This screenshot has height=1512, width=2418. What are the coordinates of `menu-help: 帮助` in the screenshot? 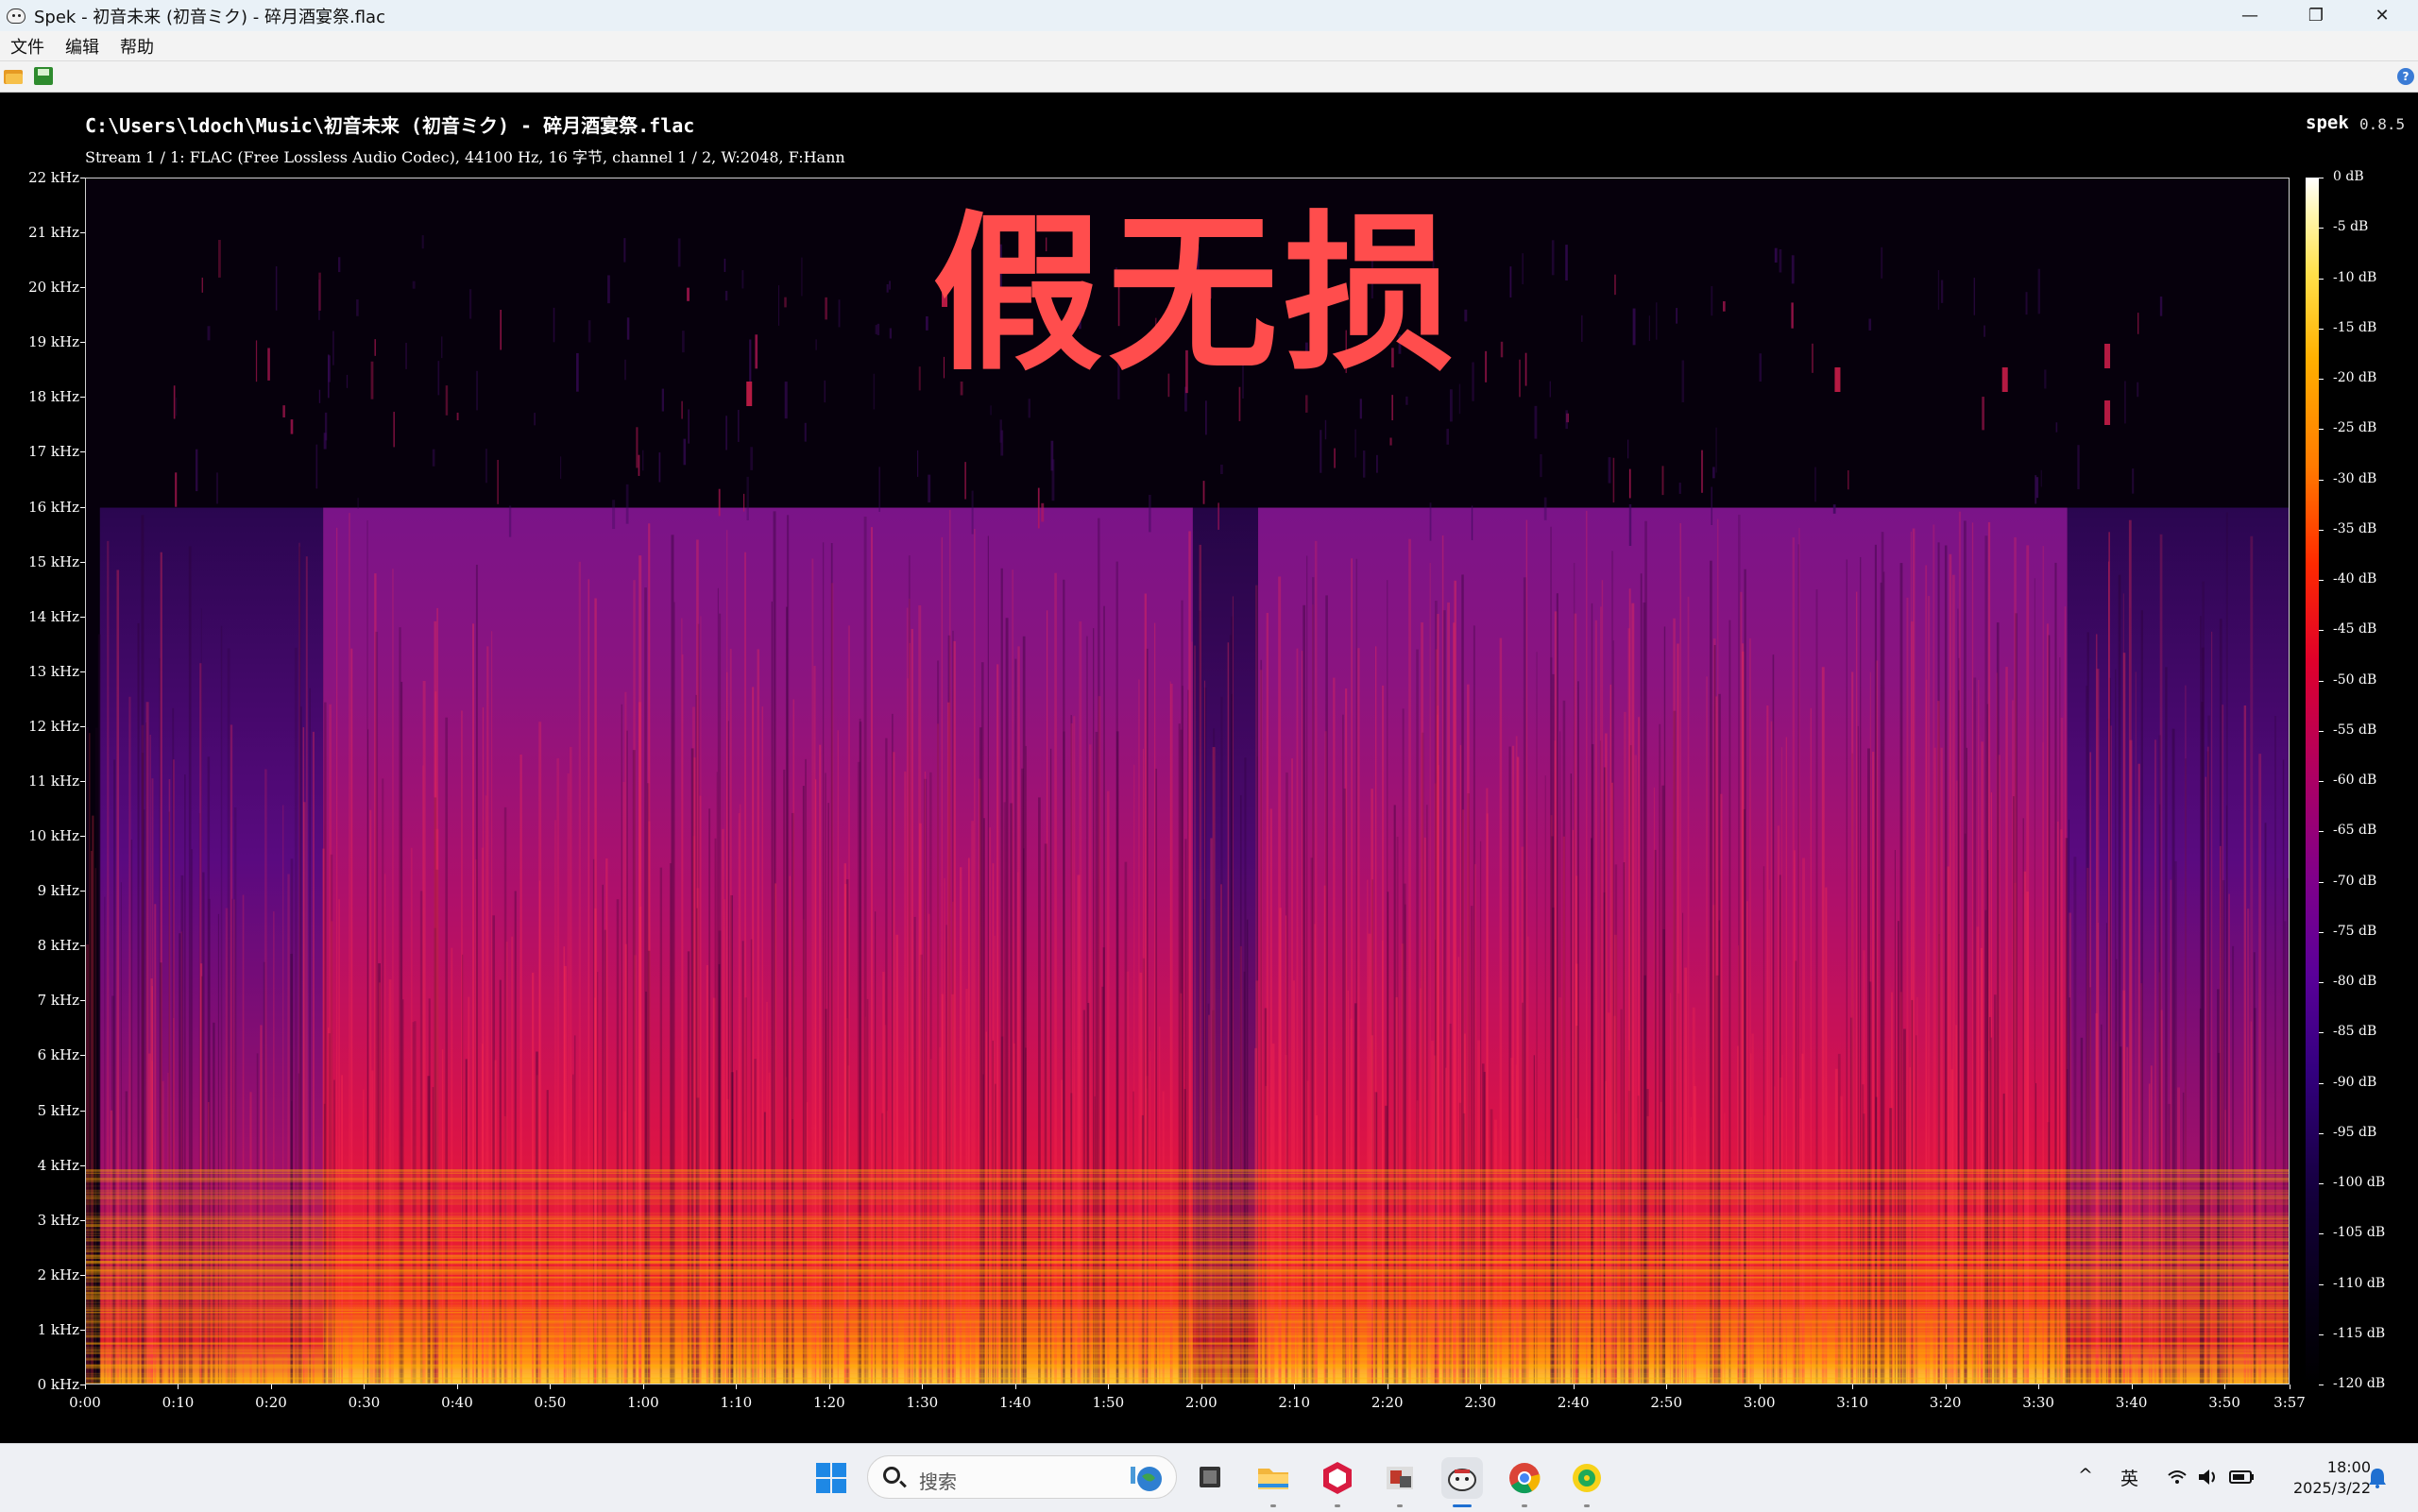 It's located at (137, 46).